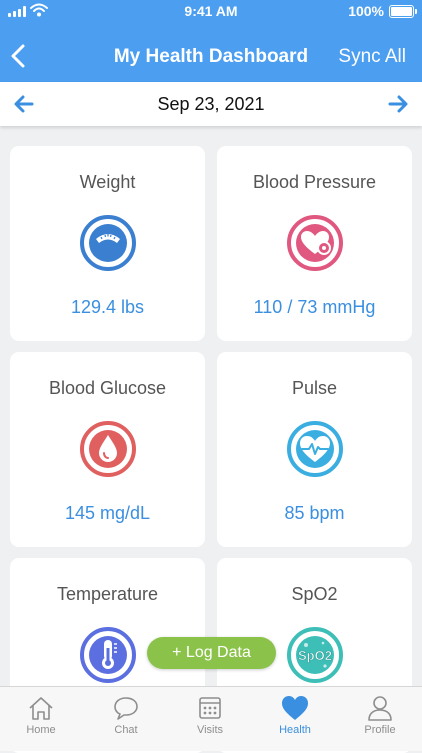 This screenshot has height=753, width=422. I want to click on card-value: 110 / 73 mmHg, so click(314, 307).